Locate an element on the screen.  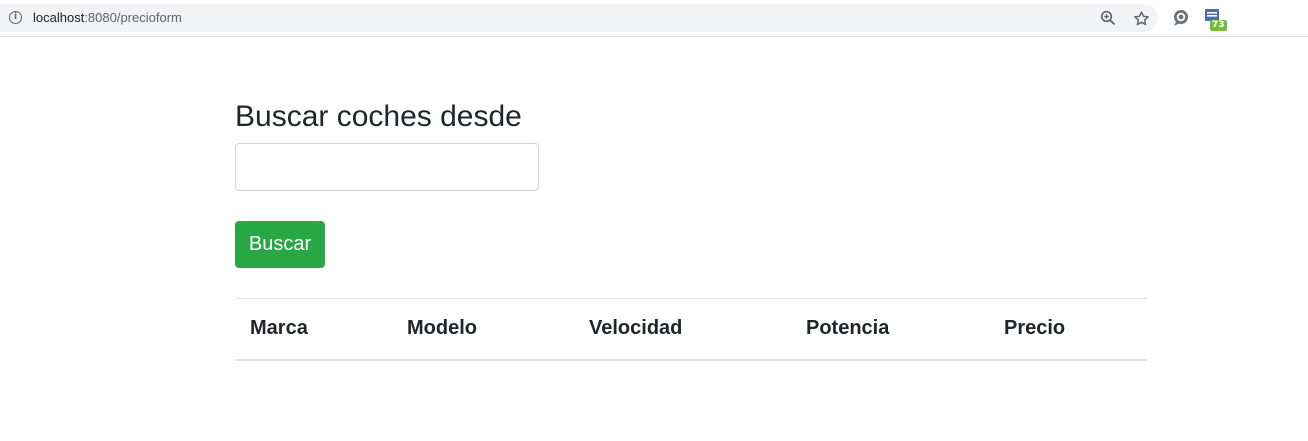
chat-extension-icon is located at coordinates (1182, 19).